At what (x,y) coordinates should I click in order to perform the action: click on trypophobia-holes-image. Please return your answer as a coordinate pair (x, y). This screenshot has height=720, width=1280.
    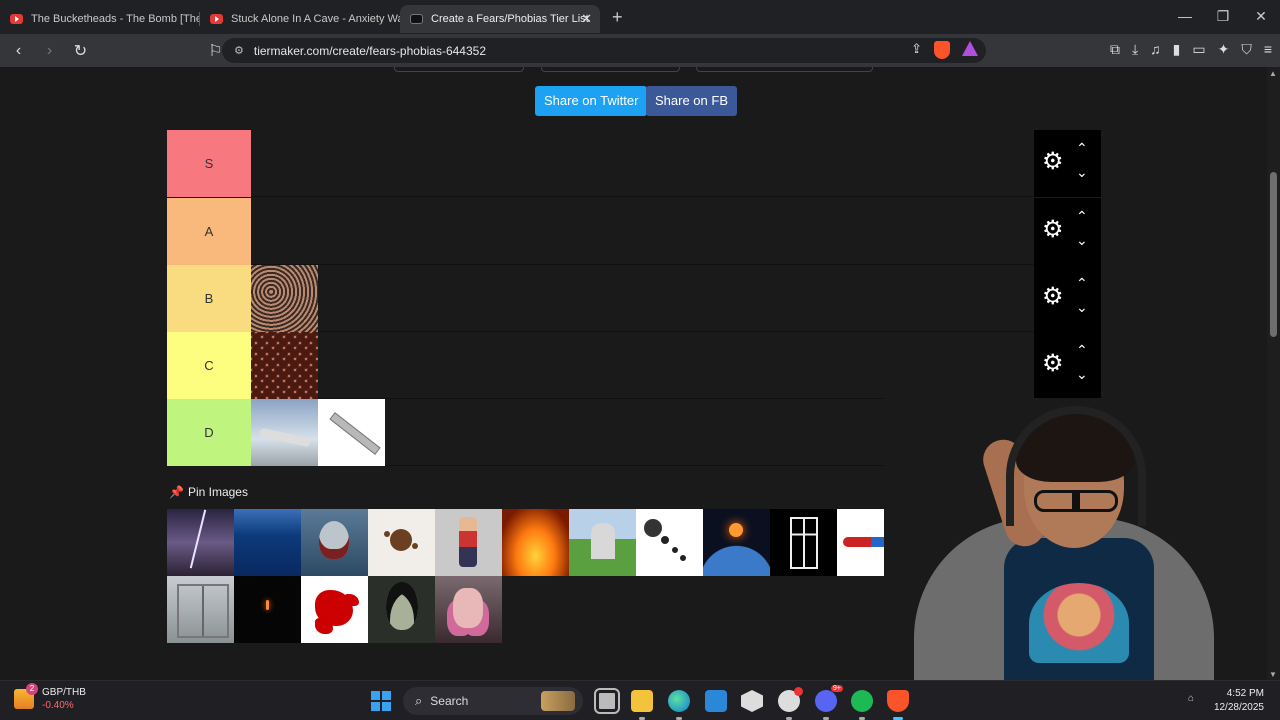
    Looking at the image, I should click on (284, 365).